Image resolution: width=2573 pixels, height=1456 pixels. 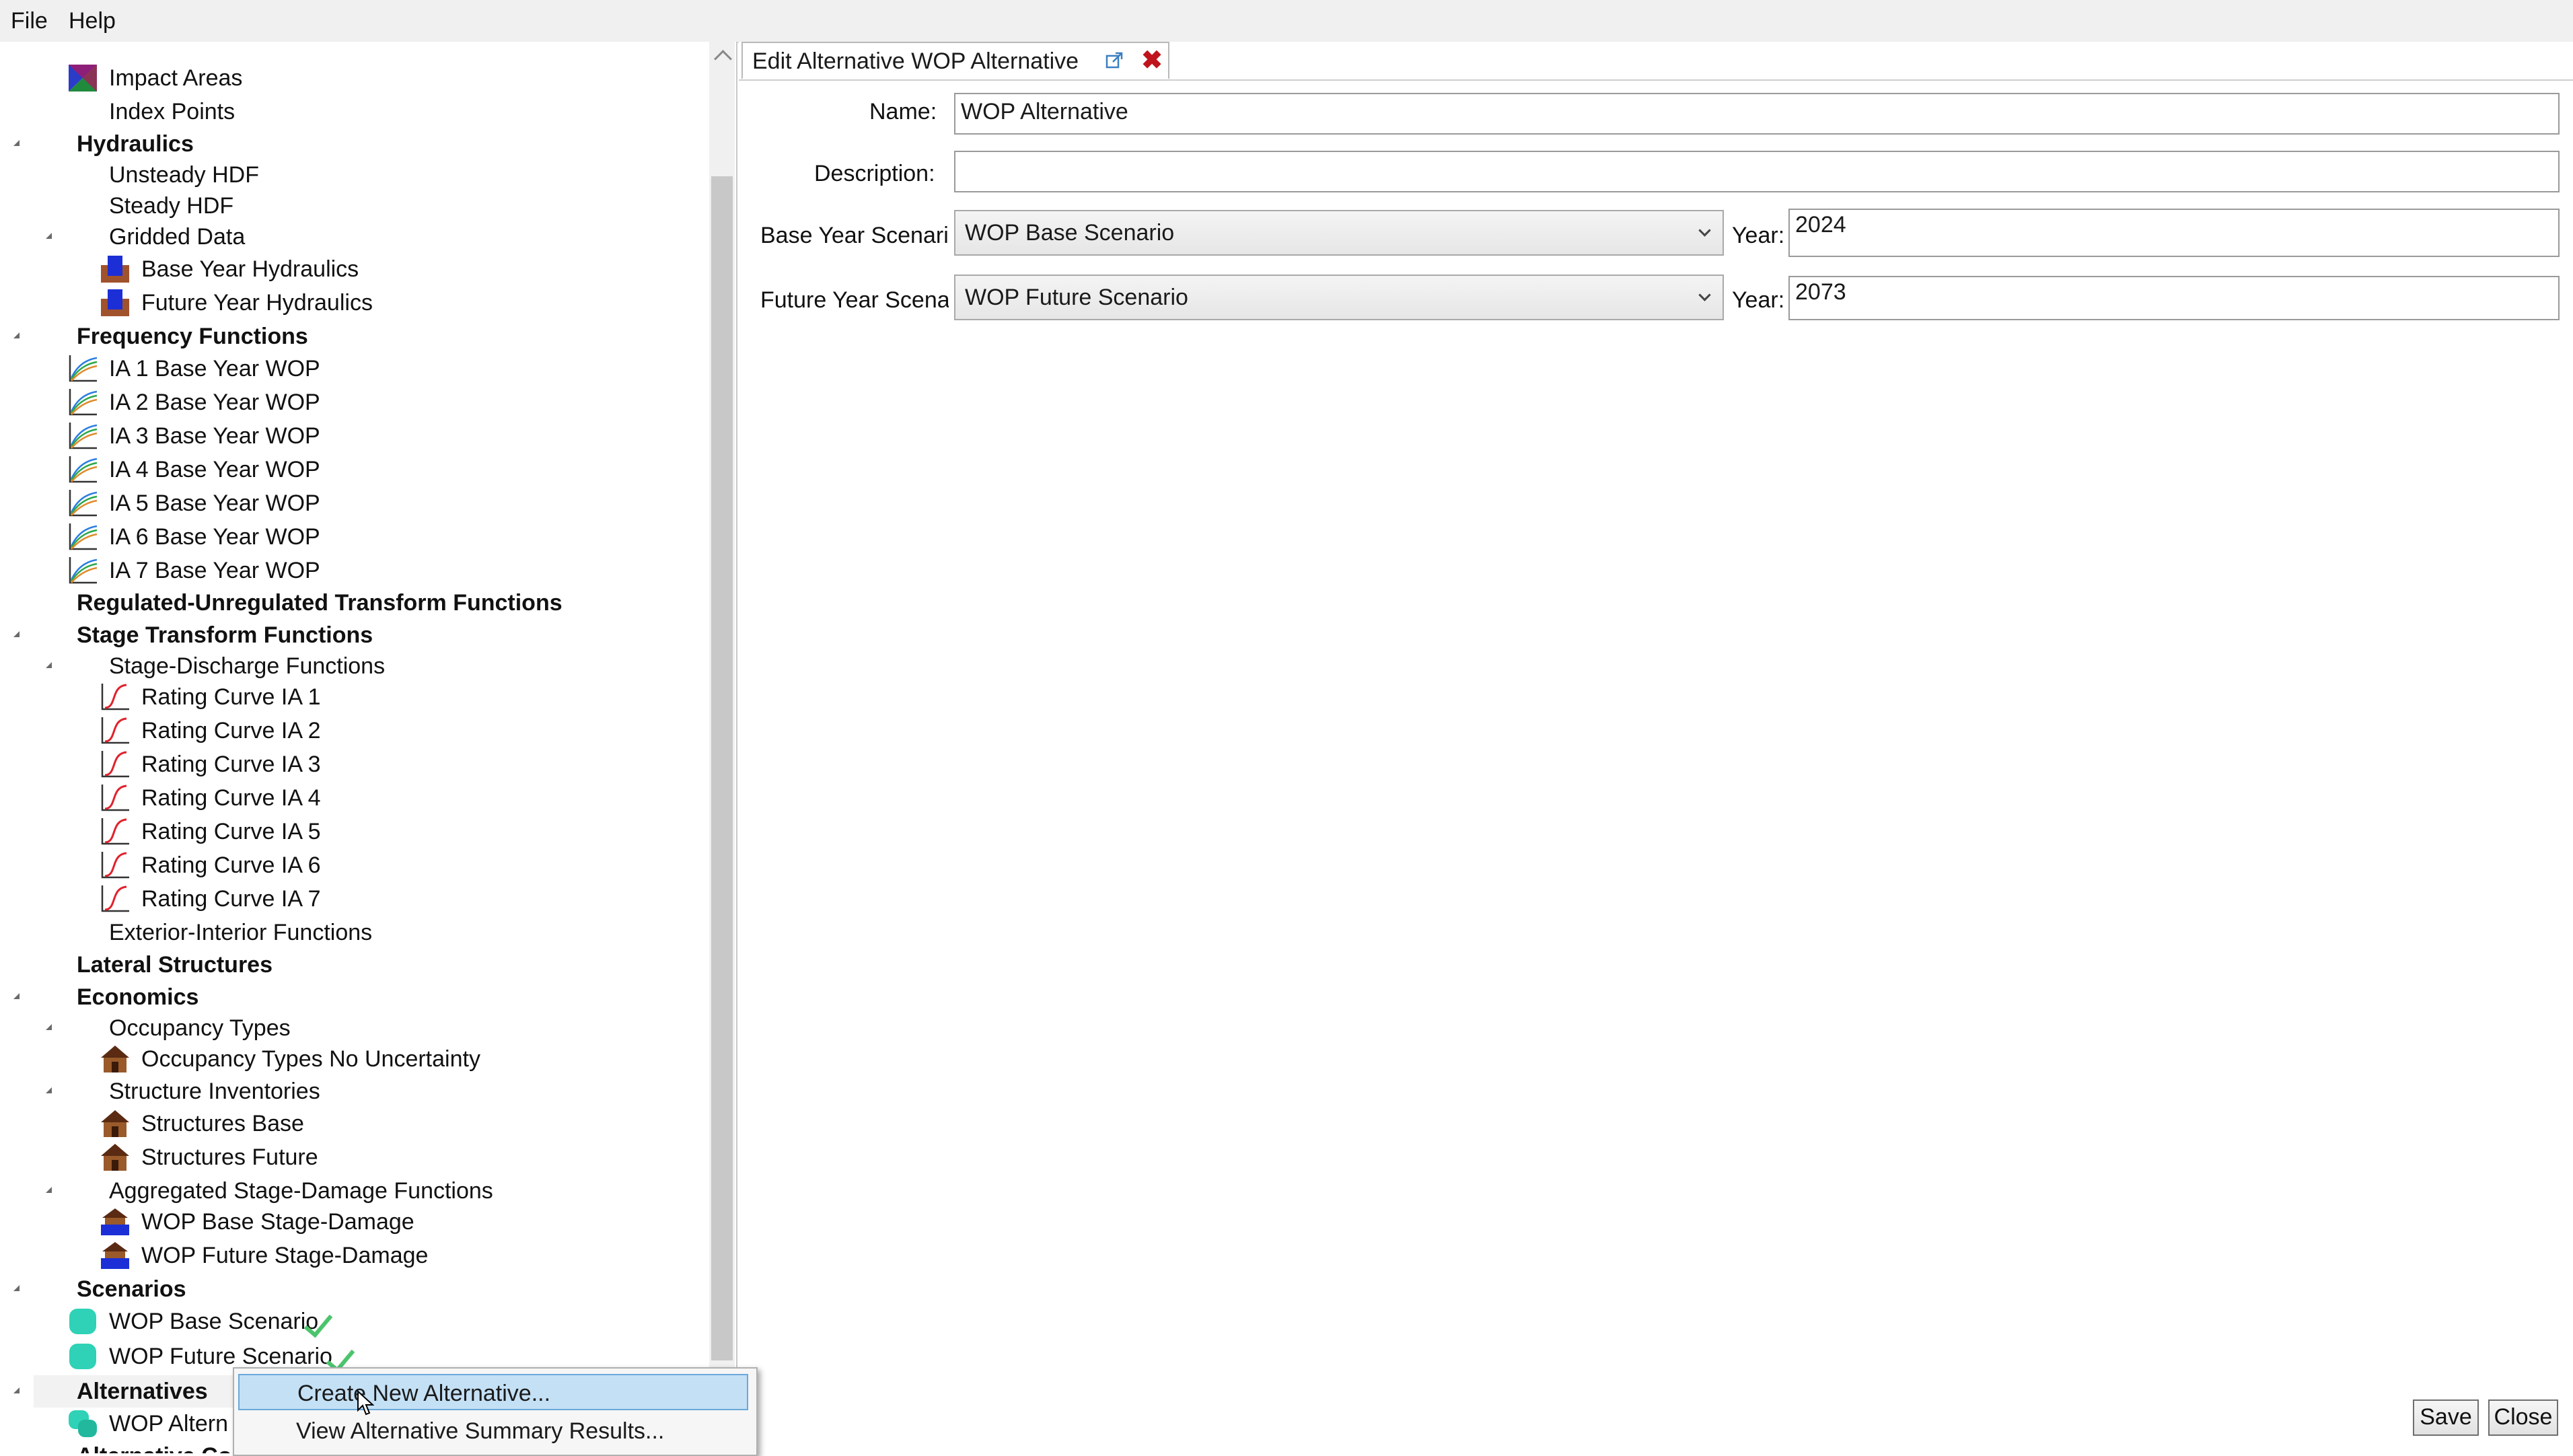 What do you see at coordinates (215, 402) in the screenshot?
I see `tree-item-label: IA 2 Base Year WOP` at bounding box center [215, 402].